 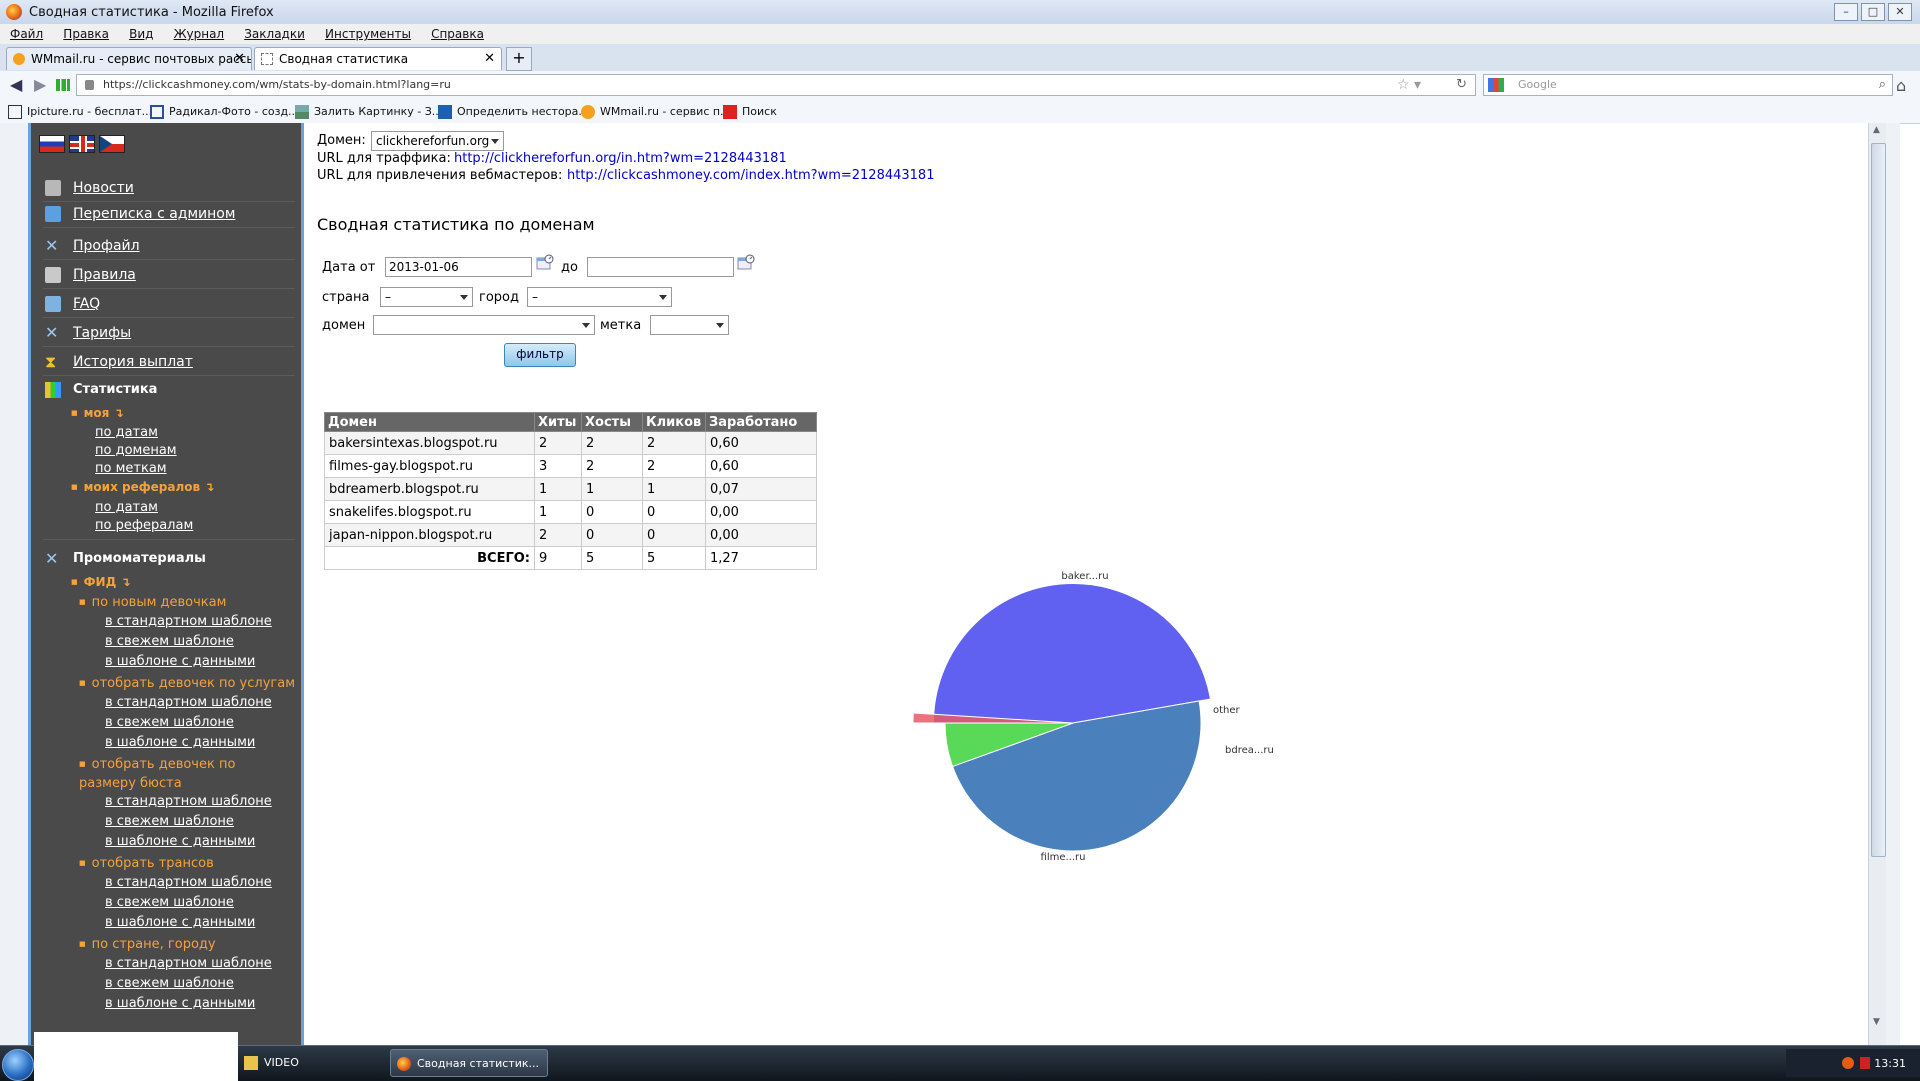 What do you see at coordinates (185, 774) in the screenshot?
I see `promo-category: отобрать девочек по размеру бюста` at bounding box center [185, 774].